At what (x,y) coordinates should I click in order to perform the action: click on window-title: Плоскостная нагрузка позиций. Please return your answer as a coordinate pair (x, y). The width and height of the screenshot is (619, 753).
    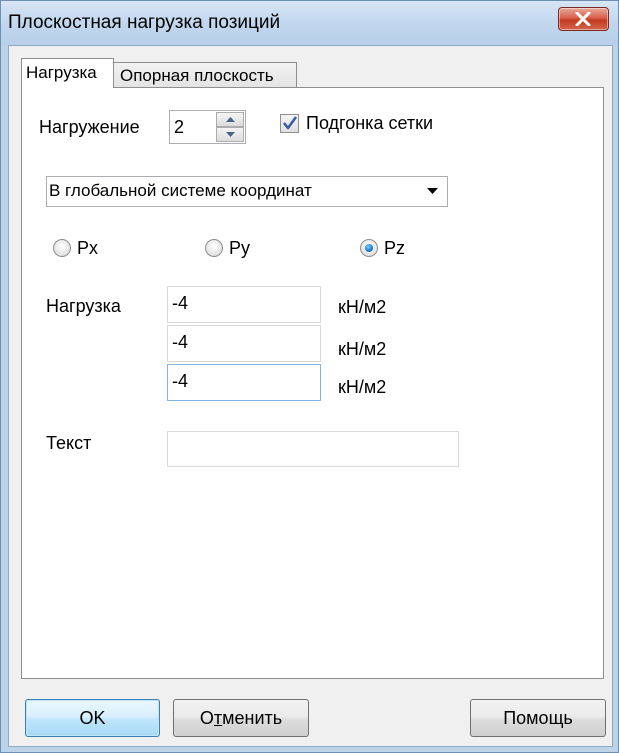
    Looking at the image, I should click on (144, 22).